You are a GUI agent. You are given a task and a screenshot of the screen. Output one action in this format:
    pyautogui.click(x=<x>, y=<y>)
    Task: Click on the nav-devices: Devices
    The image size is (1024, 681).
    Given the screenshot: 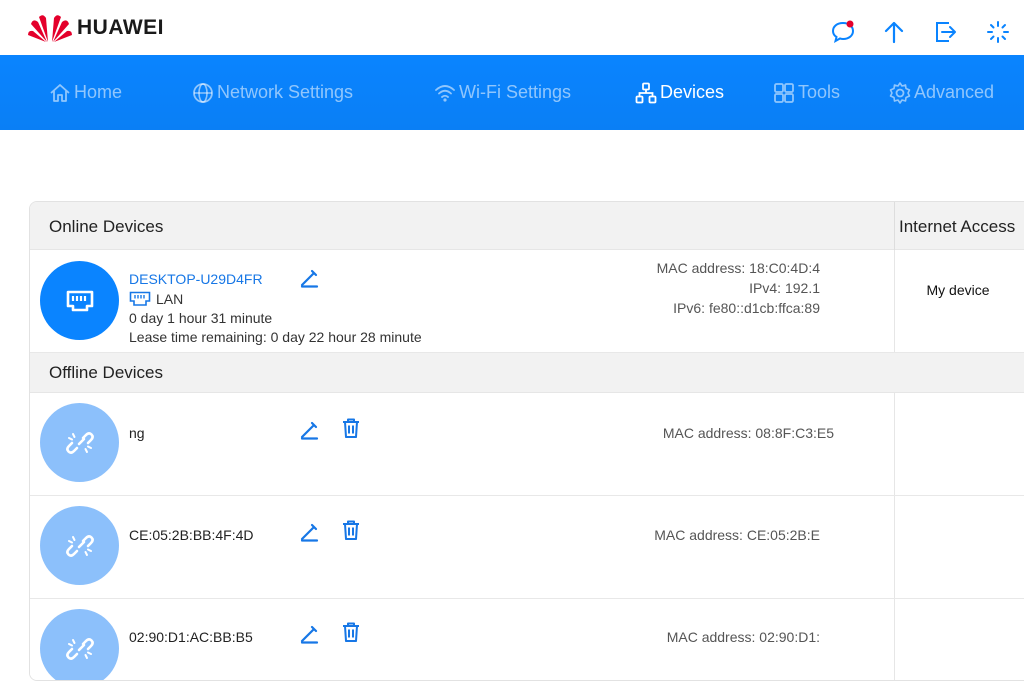 What is the action you would take?
    pyautogui.click(x=679, y=92)
    